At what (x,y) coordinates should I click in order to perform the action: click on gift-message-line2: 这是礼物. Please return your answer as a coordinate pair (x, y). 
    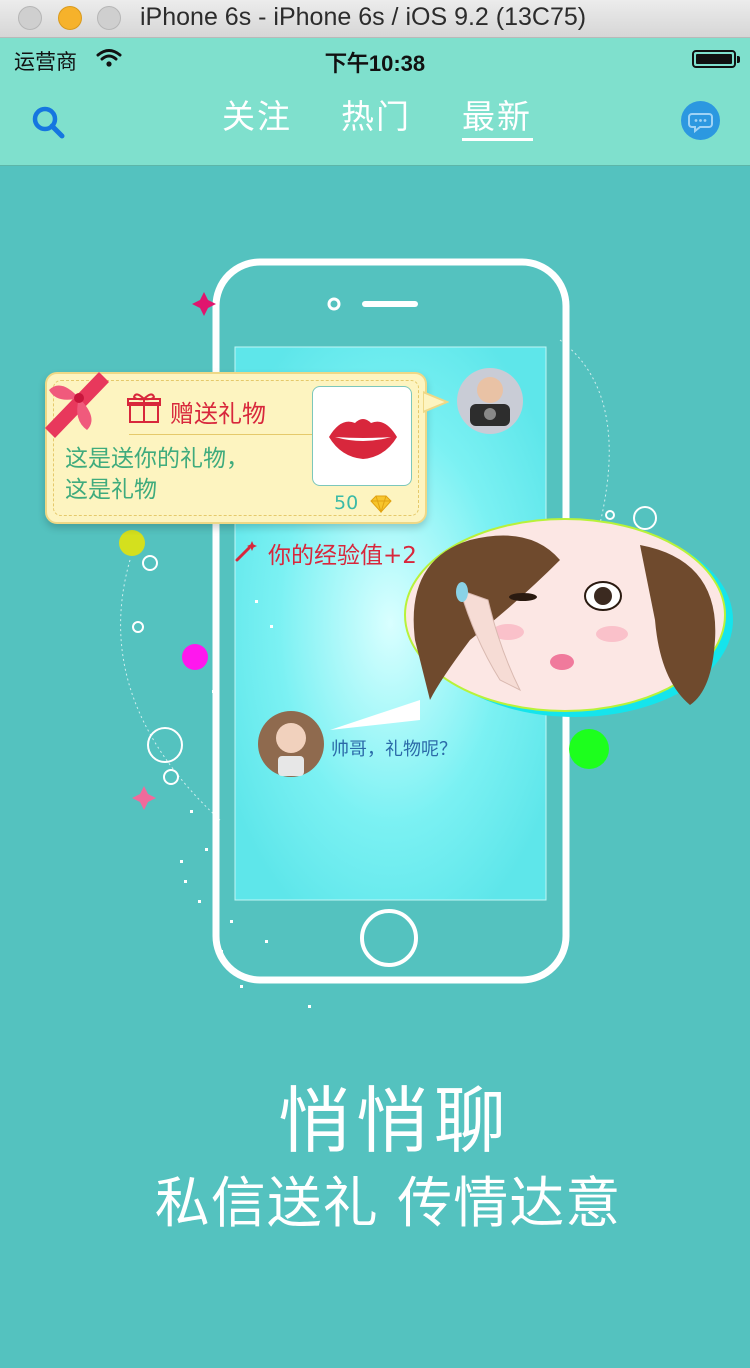
    Looking at the image, I should click on (111, 490).